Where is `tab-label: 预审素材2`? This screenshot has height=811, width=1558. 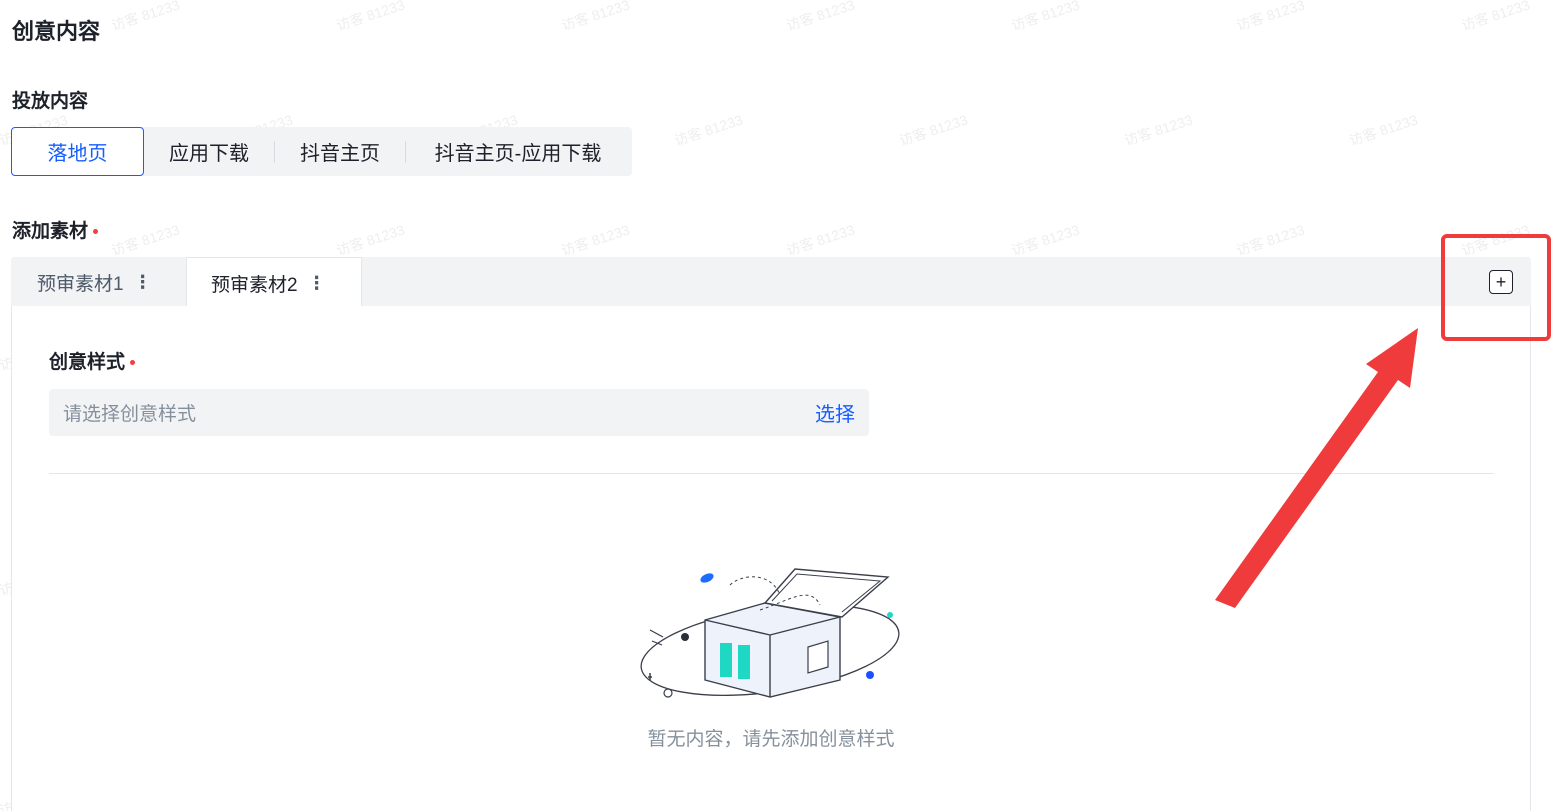
tab-label: 预审素材2 is located at coordinates (254, 285).